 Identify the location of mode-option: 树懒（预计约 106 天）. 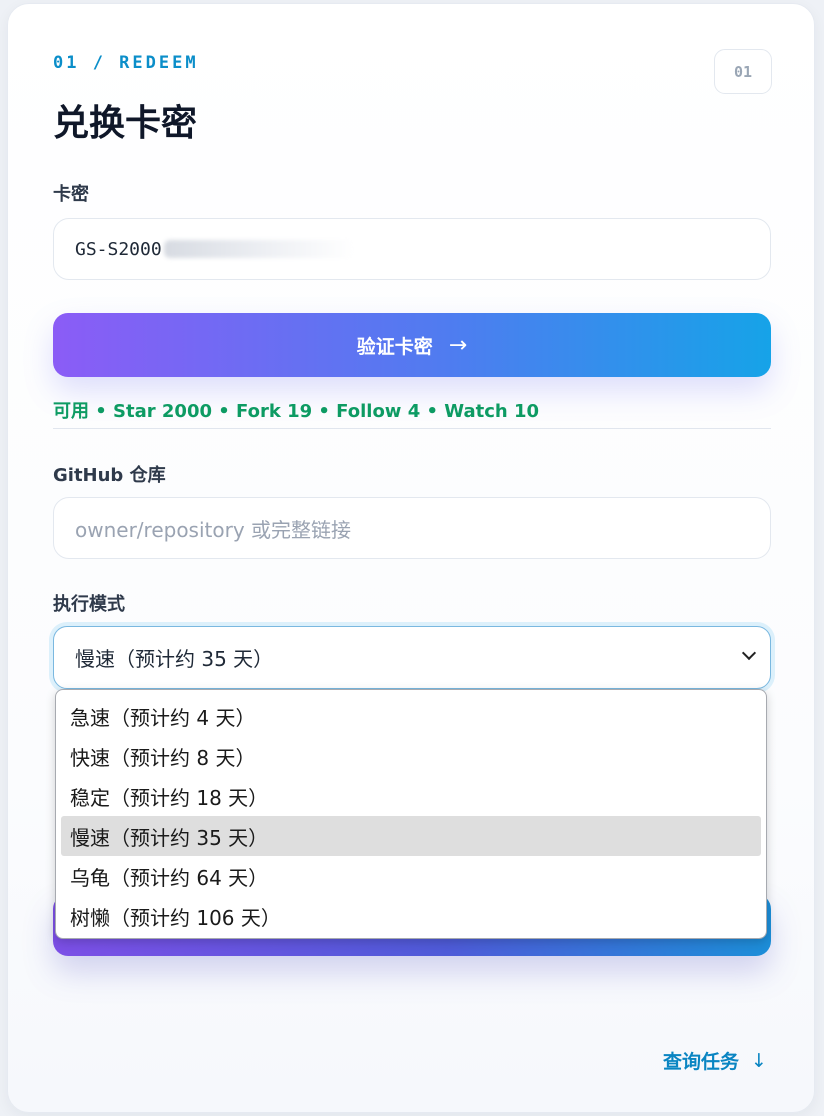
(411, 916).